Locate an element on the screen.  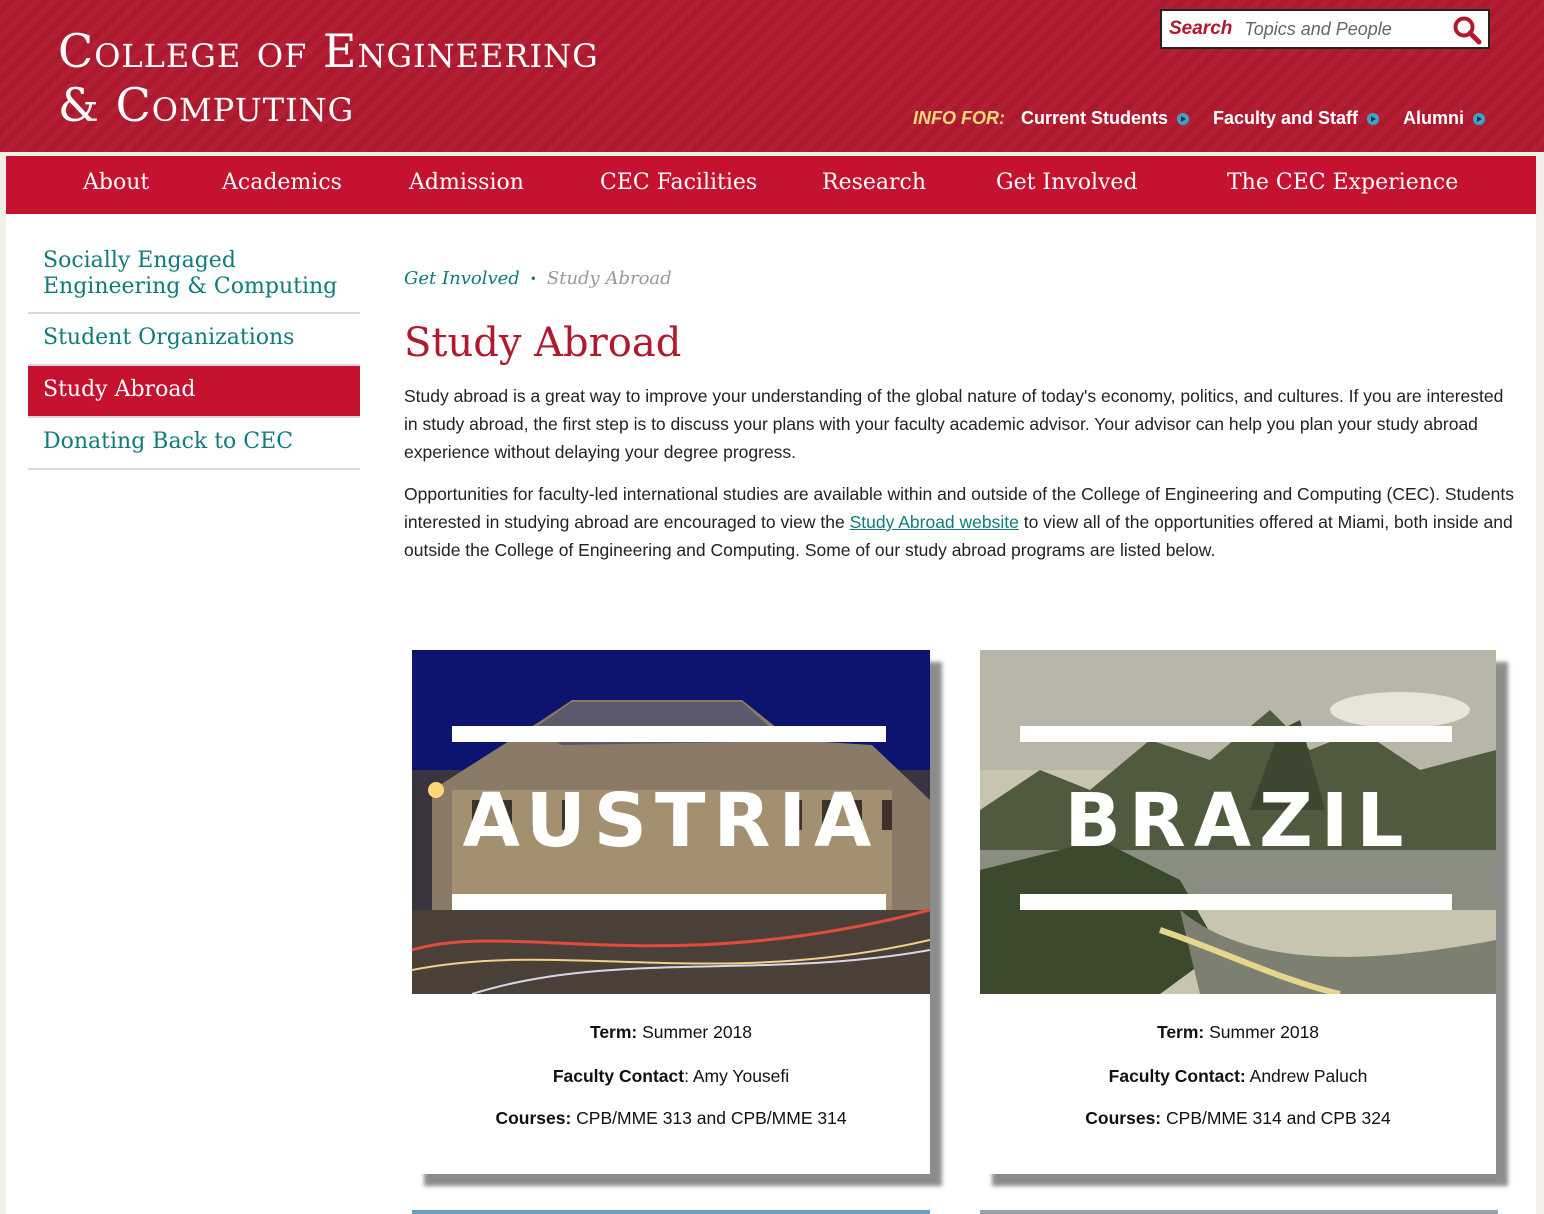
site-title-line2: & Computing is located at coordinates (206, 105).